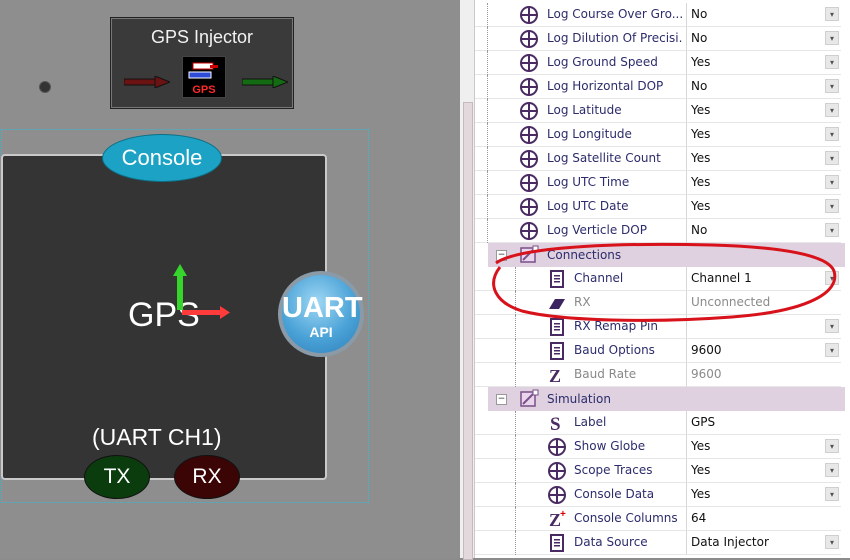 The width and height of the screenshot is (850, 560). I want to click on rx-pin: RX, so click(207, 477).